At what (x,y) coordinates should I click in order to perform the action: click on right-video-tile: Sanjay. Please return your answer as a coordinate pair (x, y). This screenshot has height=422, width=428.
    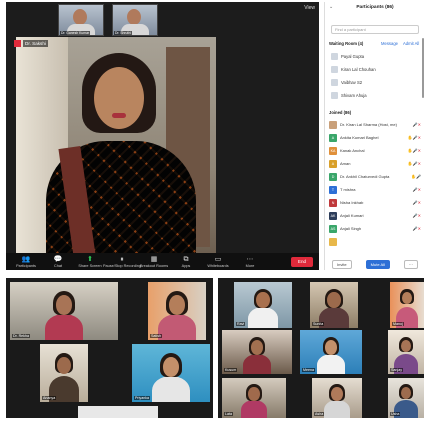
    Looking at the image, I should click on (406, 352).